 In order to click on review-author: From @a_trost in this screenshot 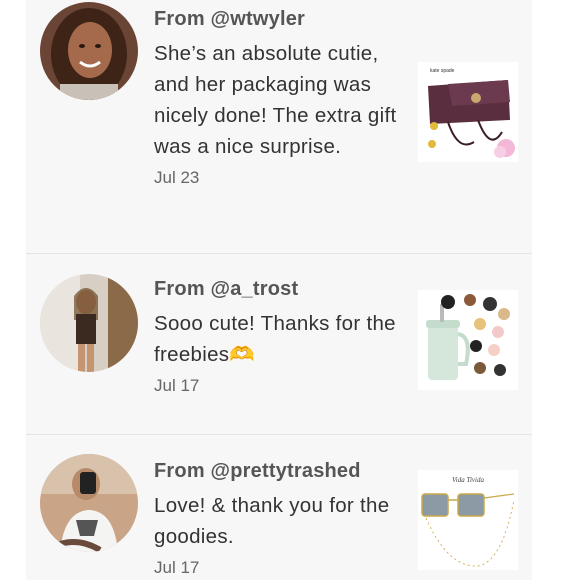, I will do `click(279, 289)`.